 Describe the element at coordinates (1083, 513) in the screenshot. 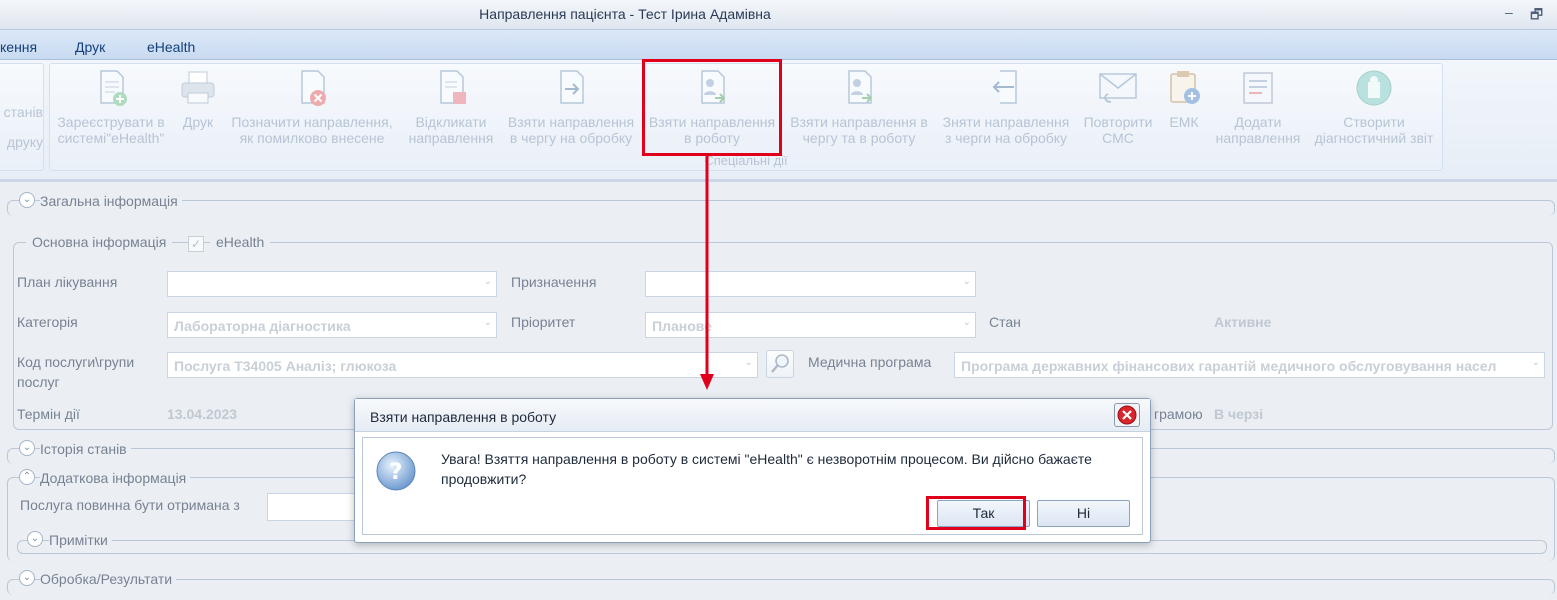

I see `no-button: Ні` at that location.